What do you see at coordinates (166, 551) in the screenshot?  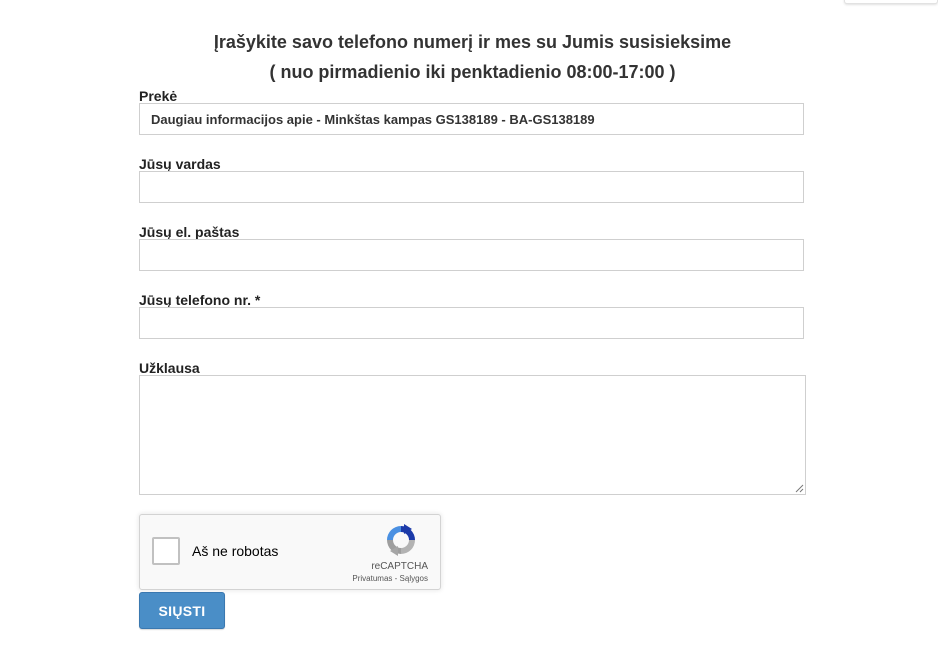 I see `recaptcha-checkbox` at bounding box center [166, 551].